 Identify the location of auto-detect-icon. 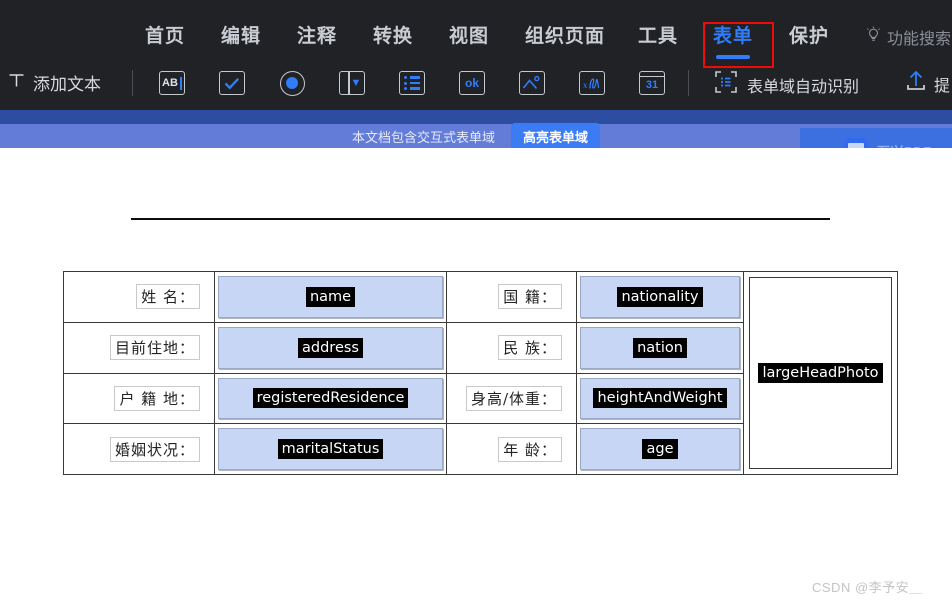
(726, 84).